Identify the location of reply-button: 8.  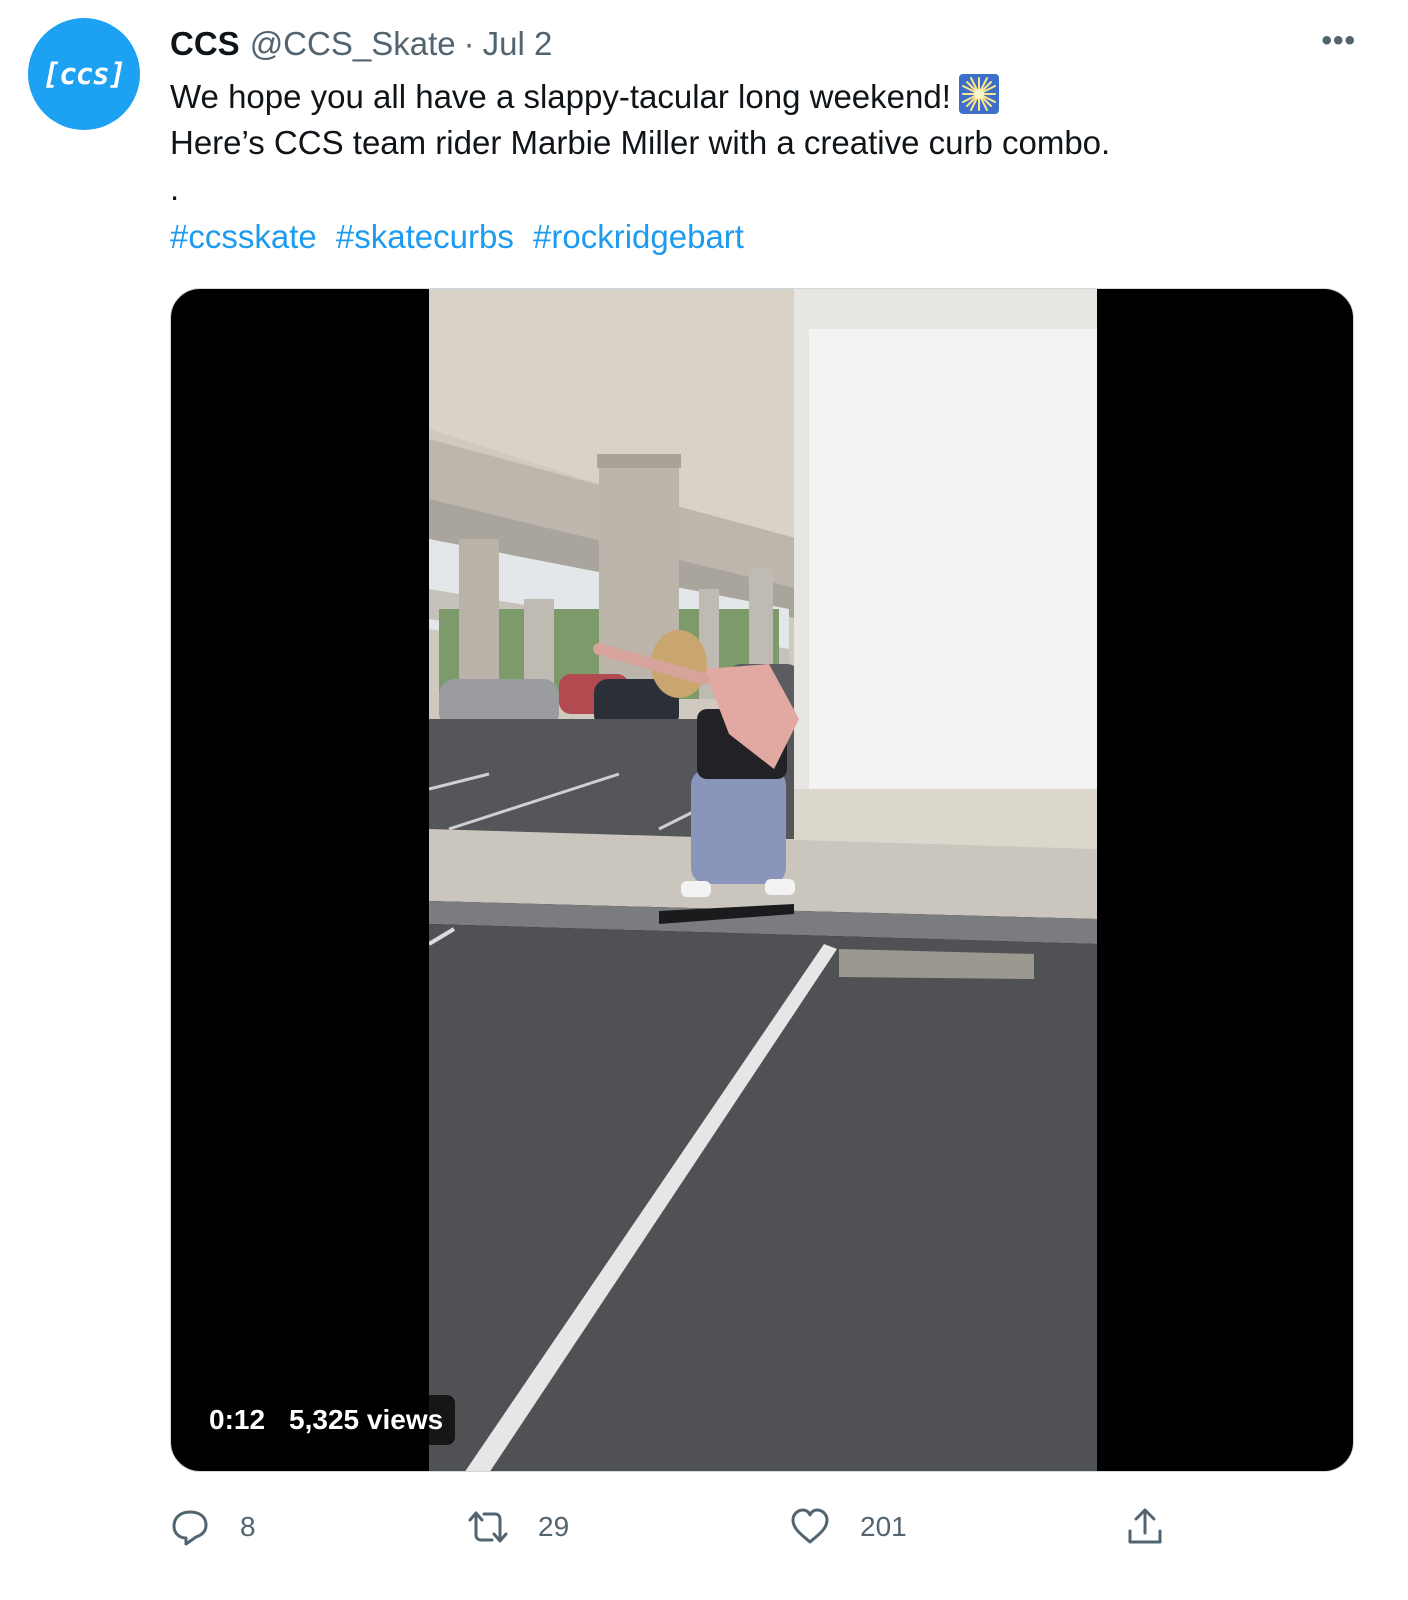
(213, 1527).